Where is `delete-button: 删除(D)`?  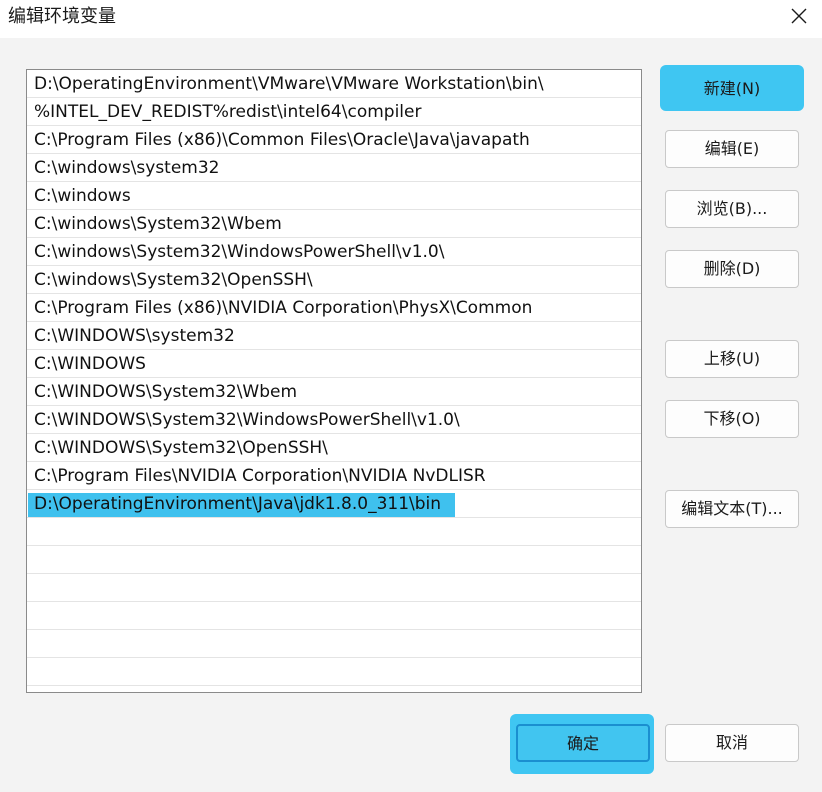 delete-button: 删除(D) is located at coordinates (732, 269).